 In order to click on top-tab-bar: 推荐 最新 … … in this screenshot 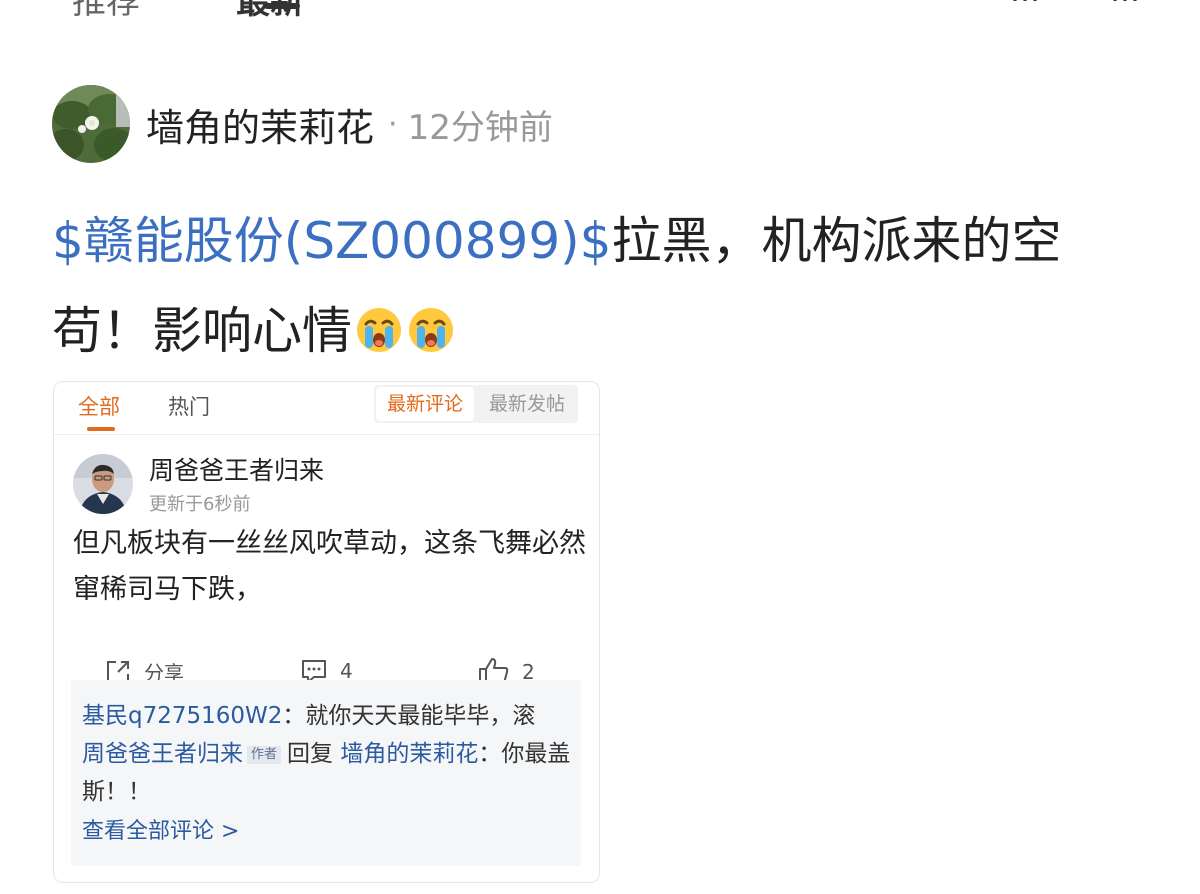, I will do `click(600, 11)`.